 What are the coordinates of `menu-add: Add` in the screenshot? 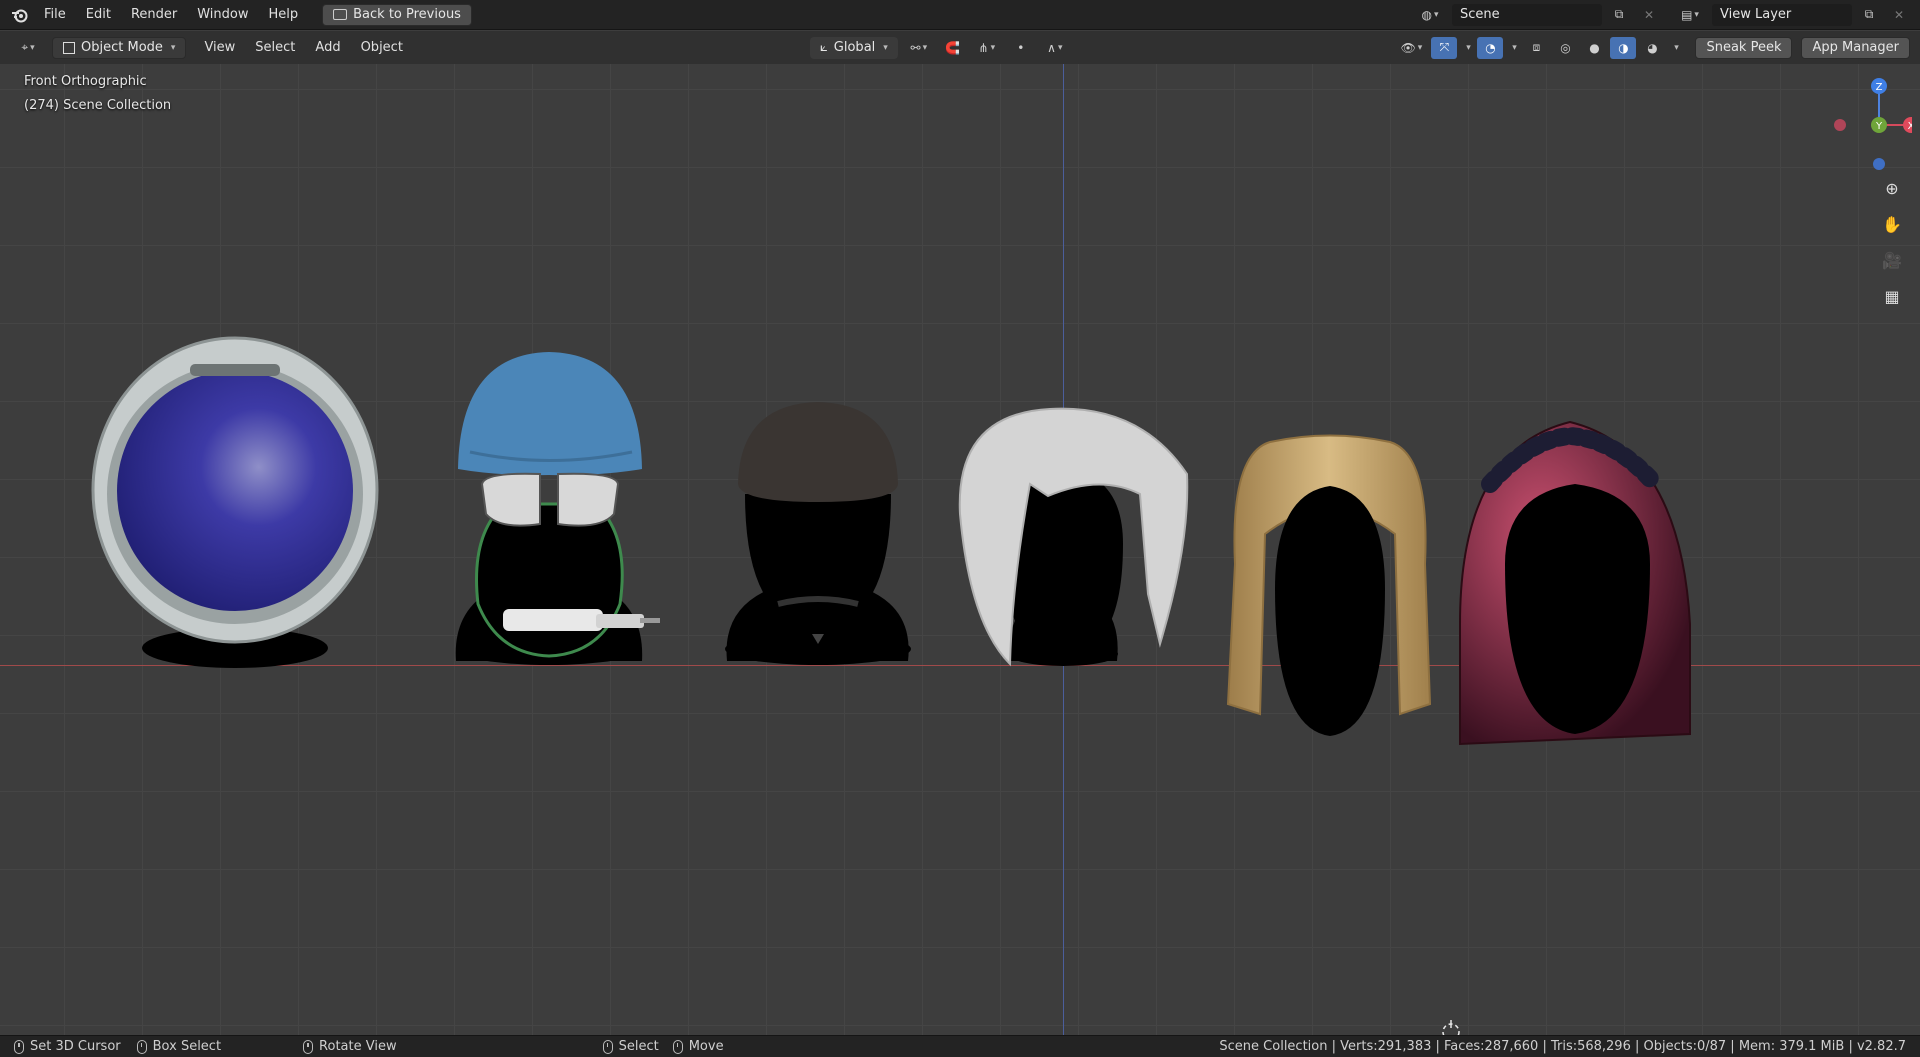 It's located at (327, 48).